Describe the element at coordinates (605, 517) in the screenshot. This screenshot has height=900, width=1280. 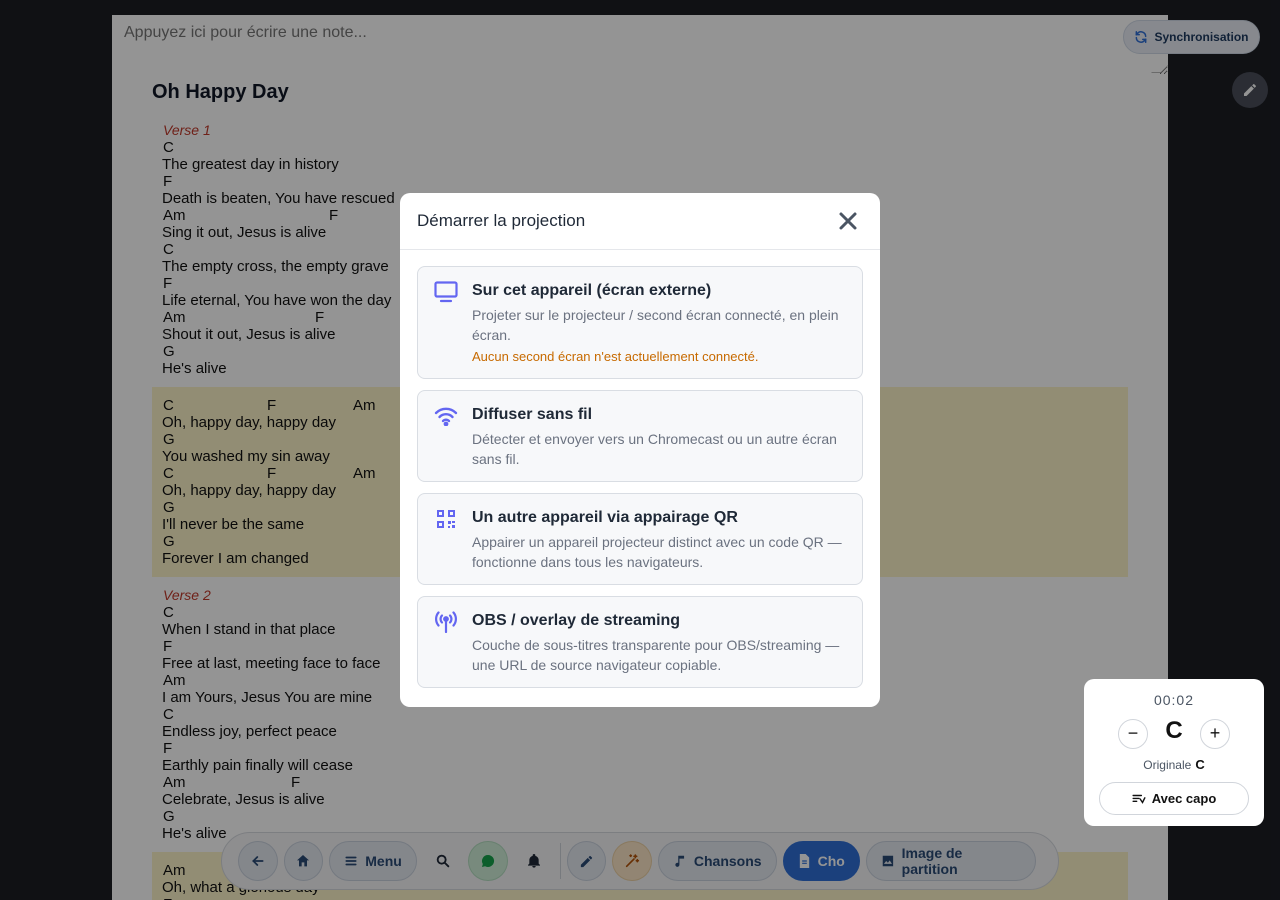
I see `option-title: Un autre appareil via appairage QR` at that location.